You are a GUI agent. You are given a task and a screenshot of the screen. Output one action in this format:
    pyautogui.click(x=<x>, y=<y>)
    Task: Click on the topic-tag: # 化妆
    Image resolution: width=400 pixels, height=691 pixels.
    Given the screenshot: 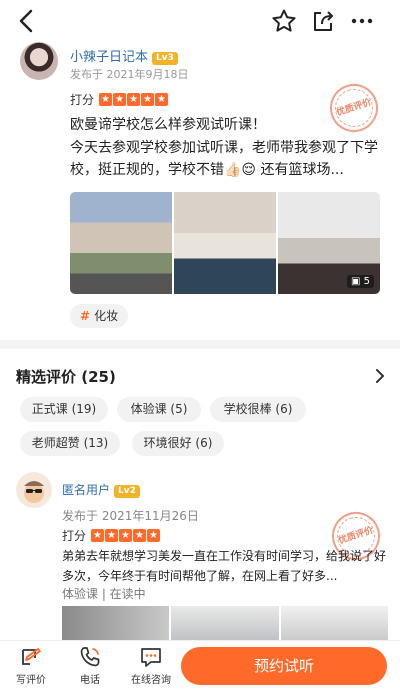 What is the action you would take?
    pyautogui.click(x=99, y=316)
    